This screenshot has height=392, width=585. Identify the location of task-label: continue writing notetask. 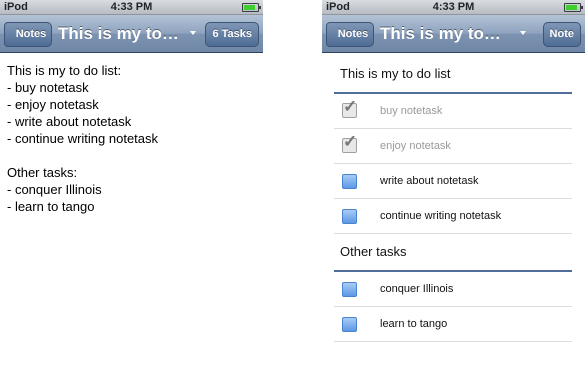
(441, 216).